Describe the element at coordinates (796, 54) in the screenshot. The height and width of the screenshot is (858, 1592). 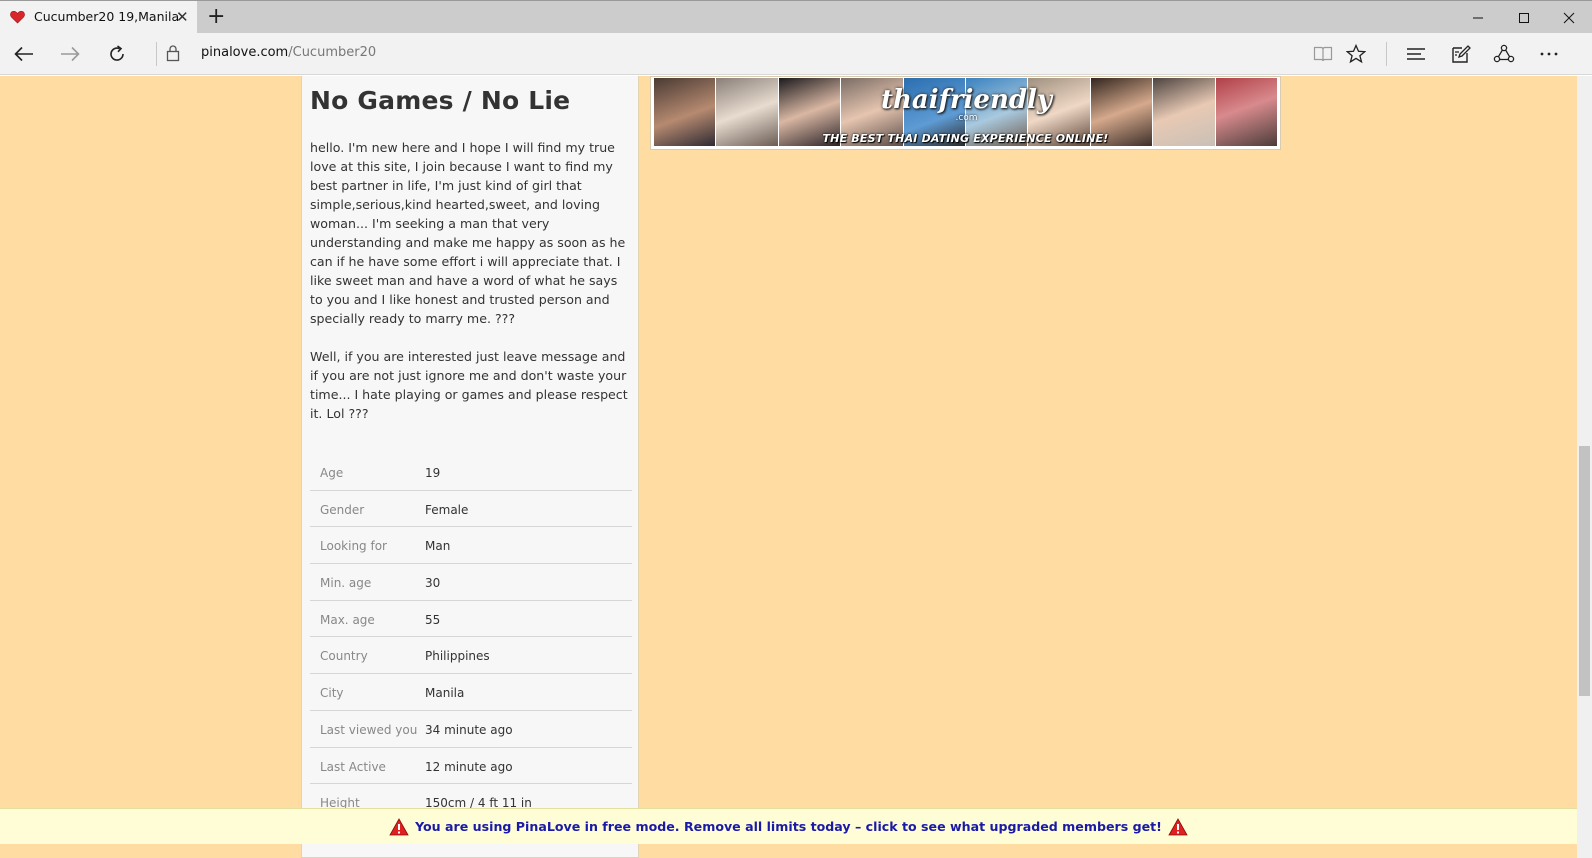
I see `address-bar: pinalove.com/Cucumber20` at that location.